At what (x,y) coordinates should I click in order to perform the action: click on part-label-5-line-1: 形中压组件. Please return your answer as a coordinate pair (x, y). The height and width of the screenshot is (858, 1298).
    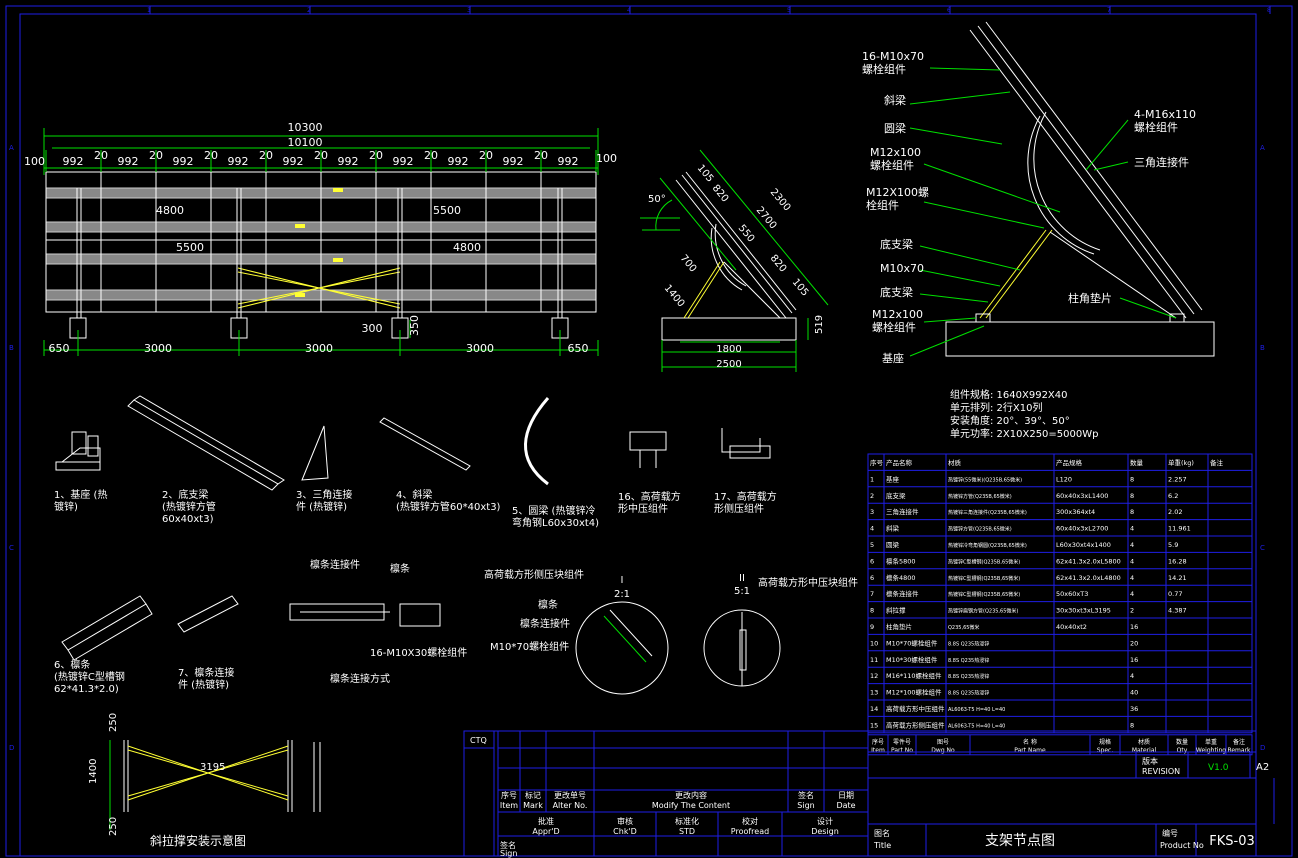
    Looking at the image, I should click on (643, 508).